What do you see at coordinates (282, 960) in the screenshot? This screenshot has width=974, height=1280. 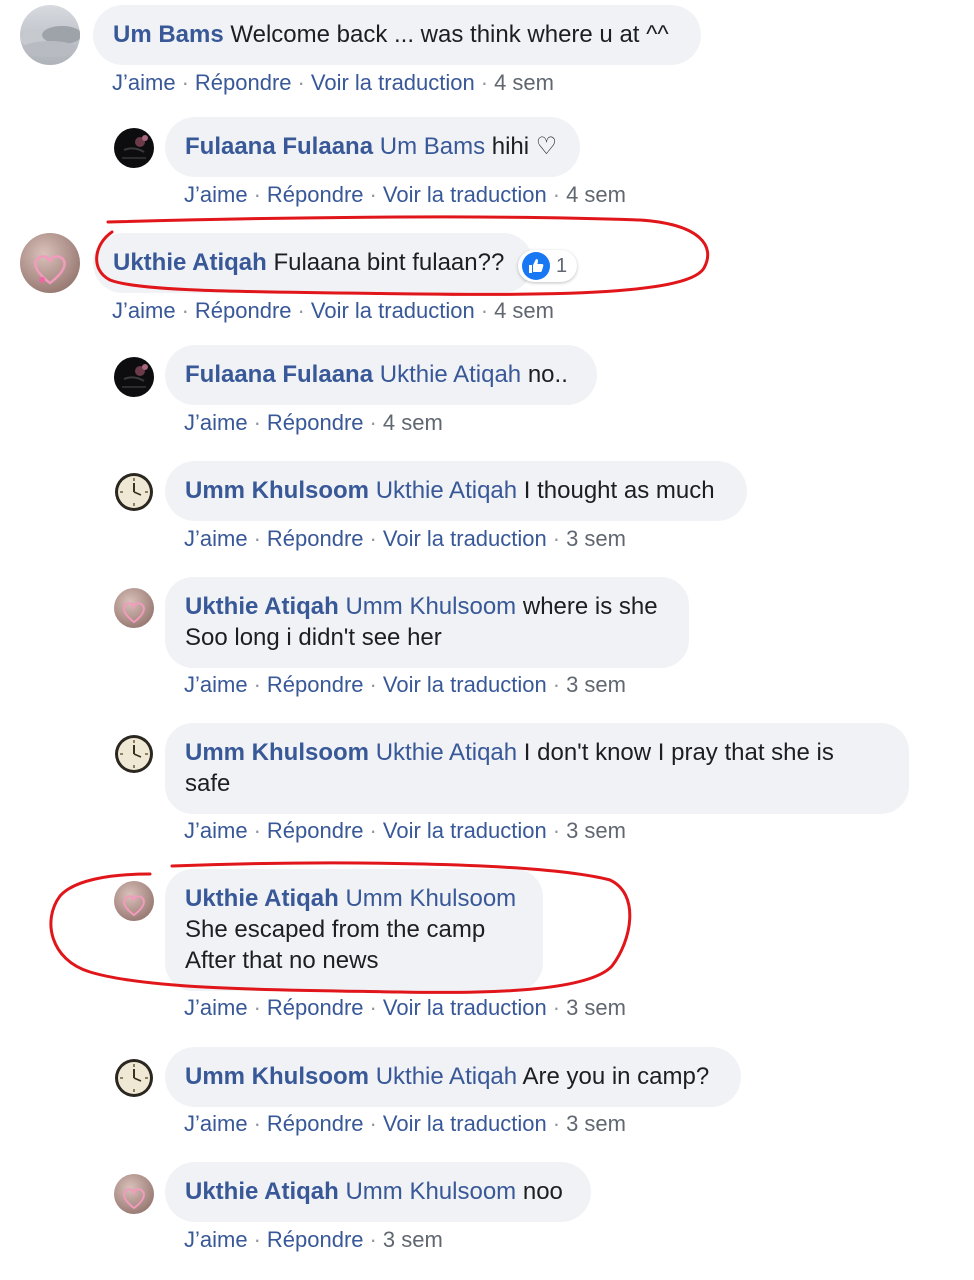 I see `comment-text-line: After that no news` at bounding box center [282, 960].